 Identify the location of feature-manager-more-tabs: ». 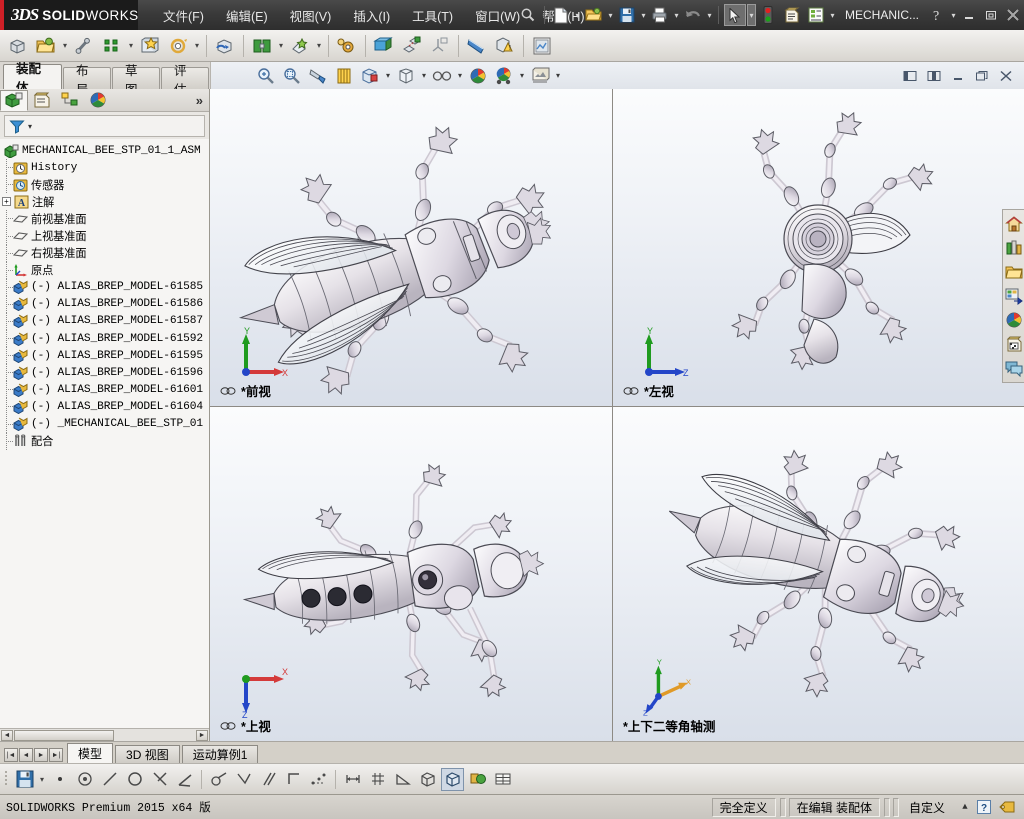
(199, 100).